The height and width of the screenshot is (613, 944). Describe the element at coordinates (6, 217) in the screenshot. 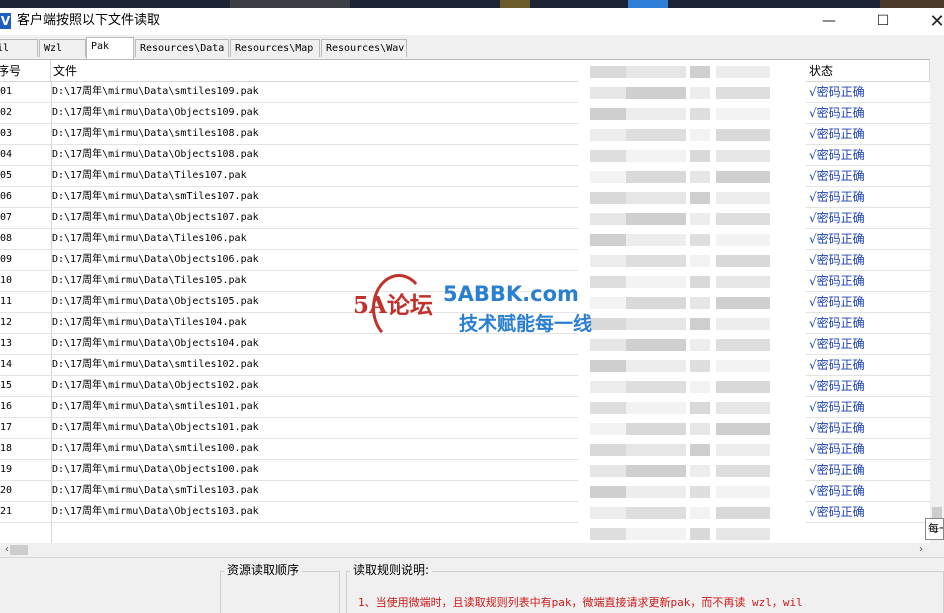

I see `row-number: 07` at that location.